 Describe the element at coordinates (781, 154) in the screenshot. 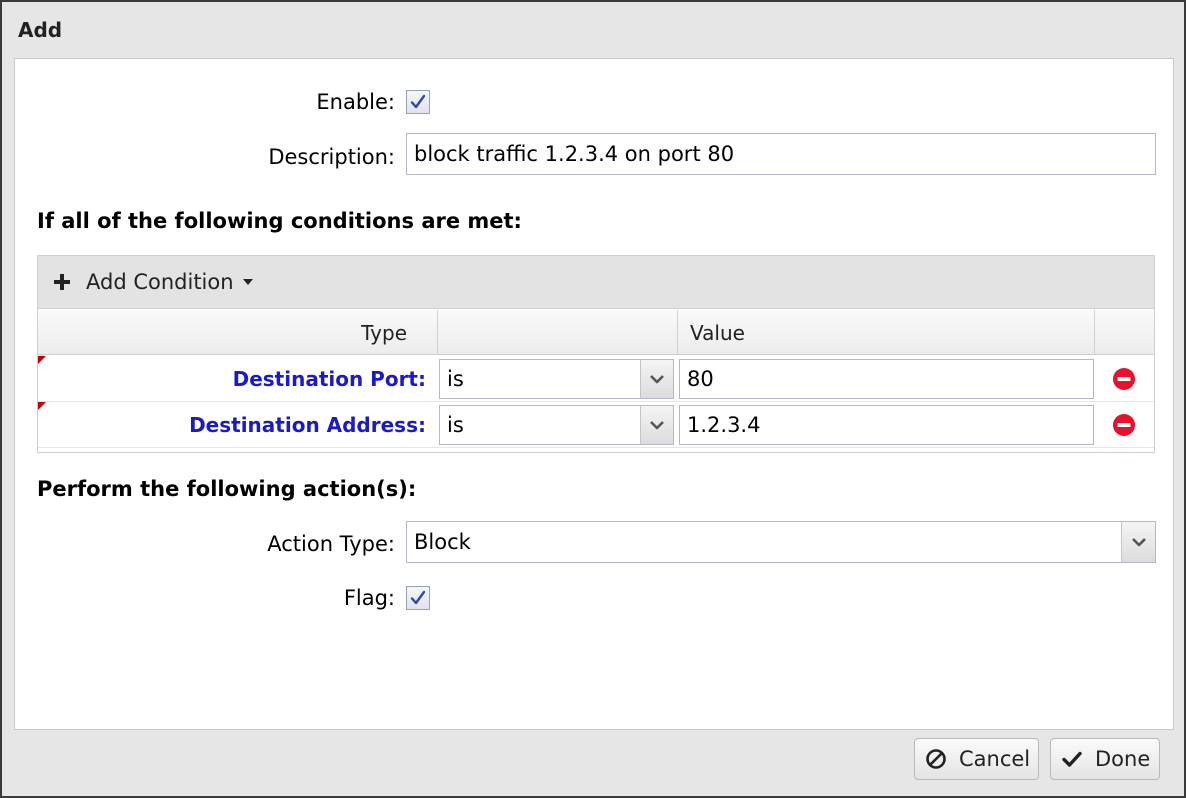

I see `description-input` at that location.